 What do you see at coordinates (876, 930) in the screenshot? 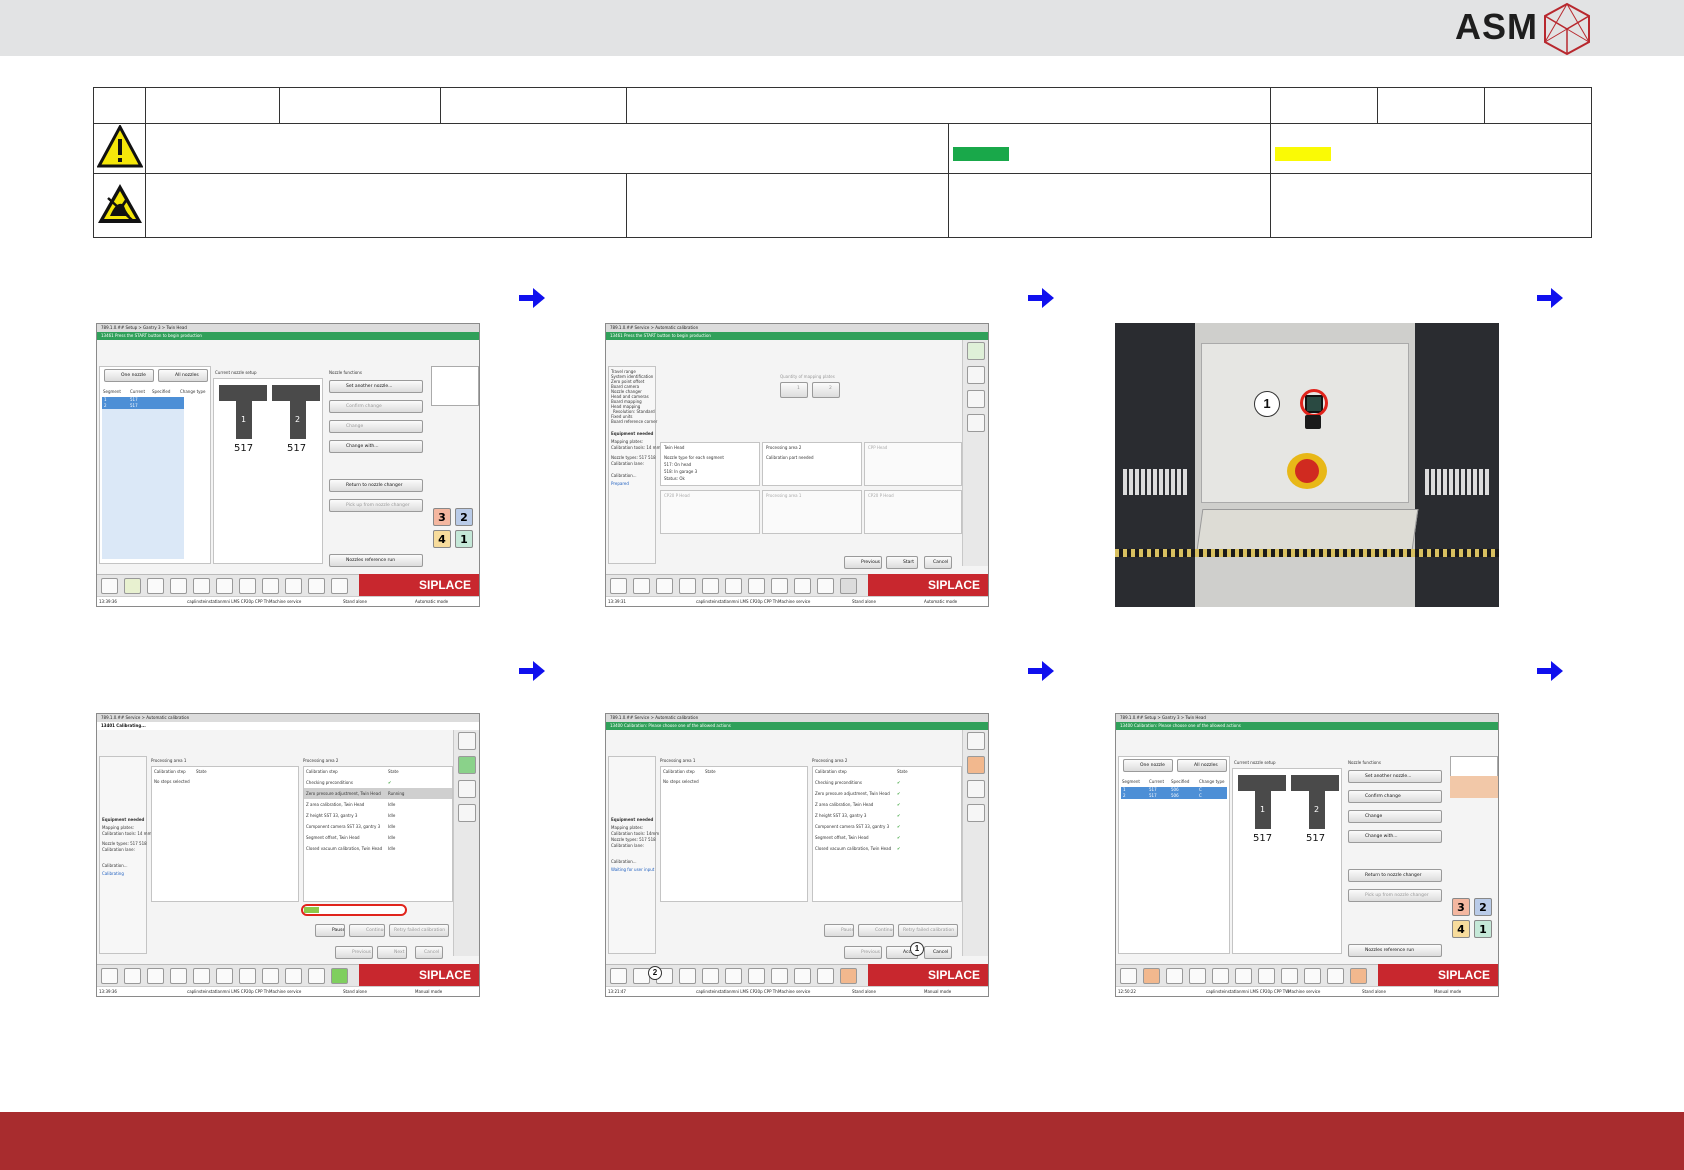
I see `continue-button: Continue` at bounding box center [876, 930].